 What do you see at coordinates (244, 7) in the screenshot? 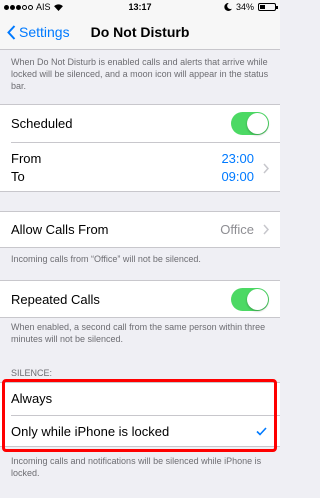
I see `battery-percent: 34%` at bounding box center [244, 7].